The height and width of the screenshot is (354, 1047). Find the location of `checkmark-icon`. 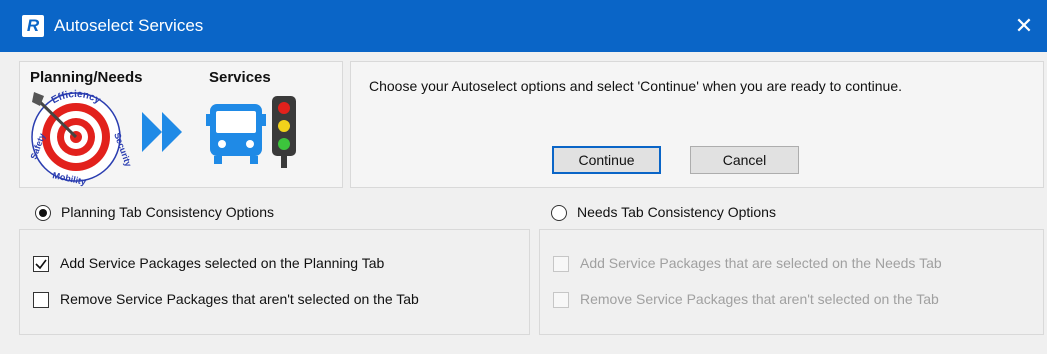

checkmark-icon is located at coordinates (41, 264).